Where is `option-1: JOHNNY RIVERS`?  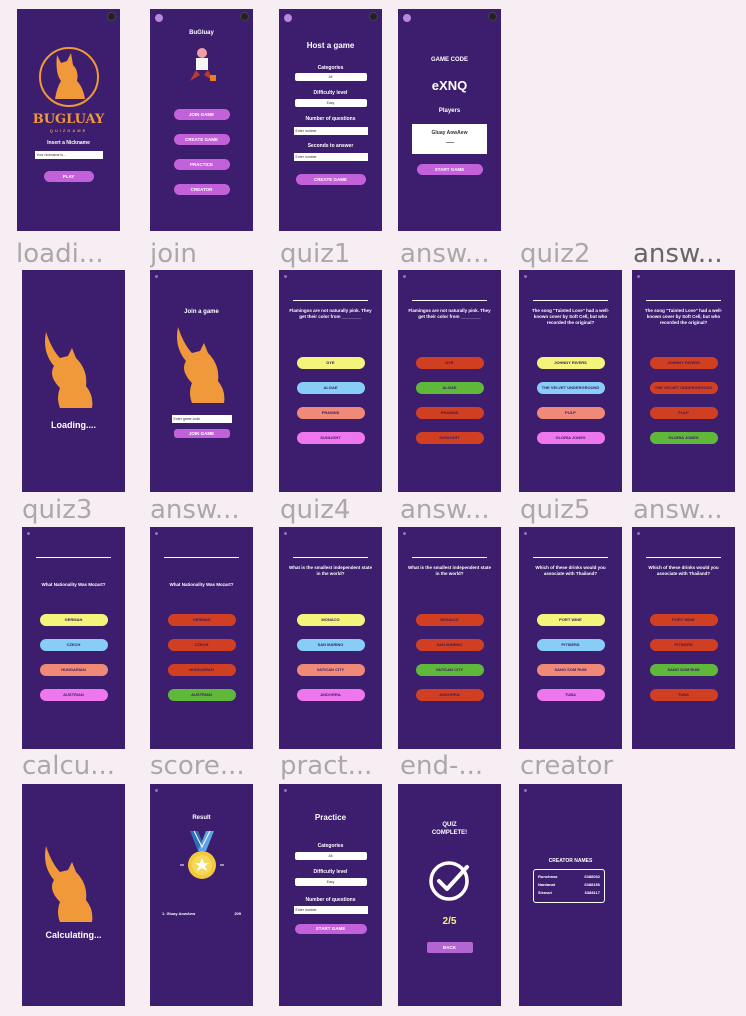
option-1: JOHNNY RIVERS is located at coordinates (570, 363).